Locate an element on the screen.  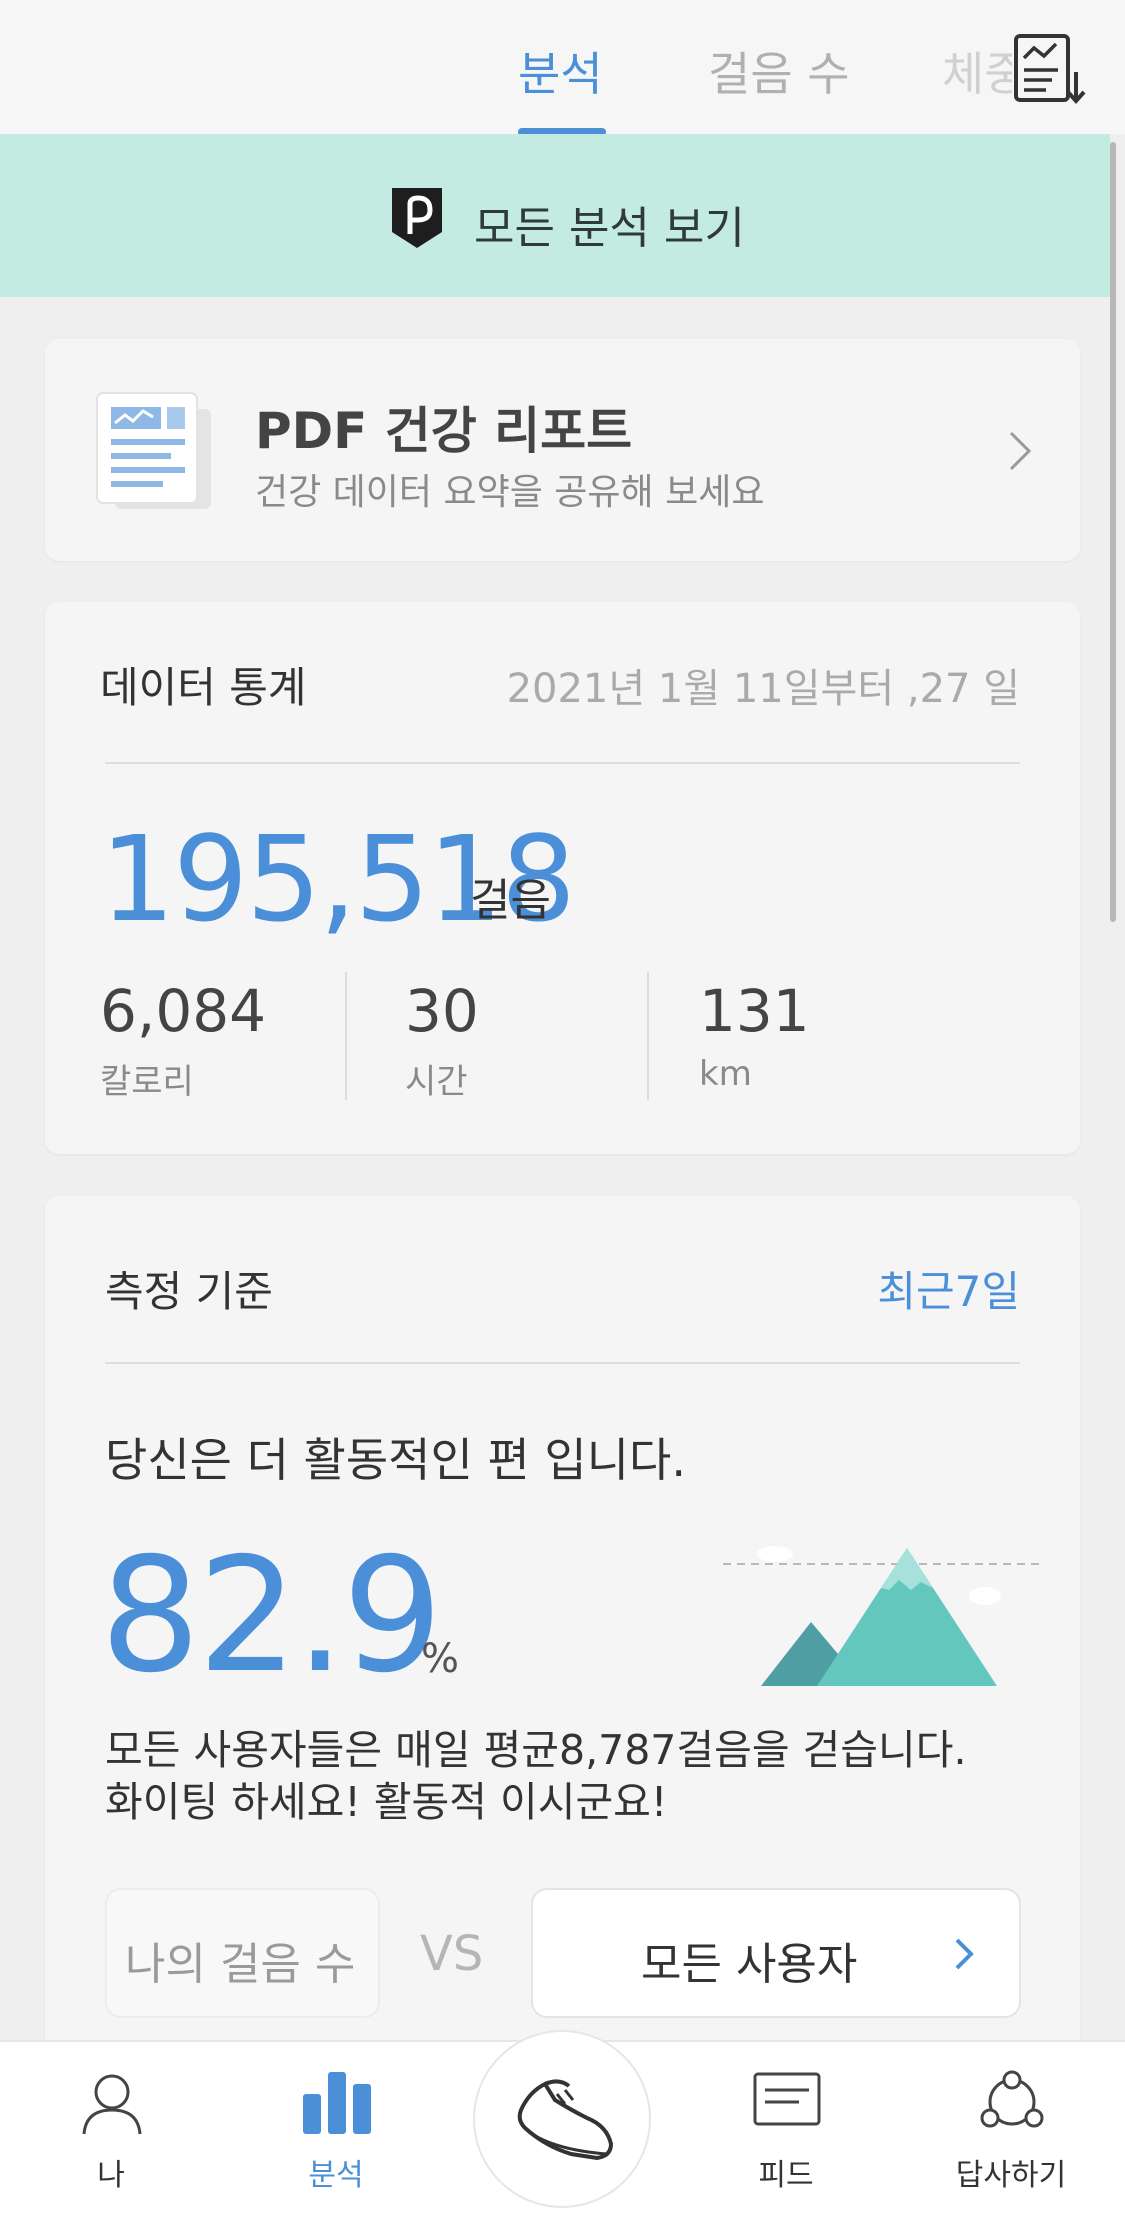
stats-title: 데이터 통계 is located at coordinates (203, 687).